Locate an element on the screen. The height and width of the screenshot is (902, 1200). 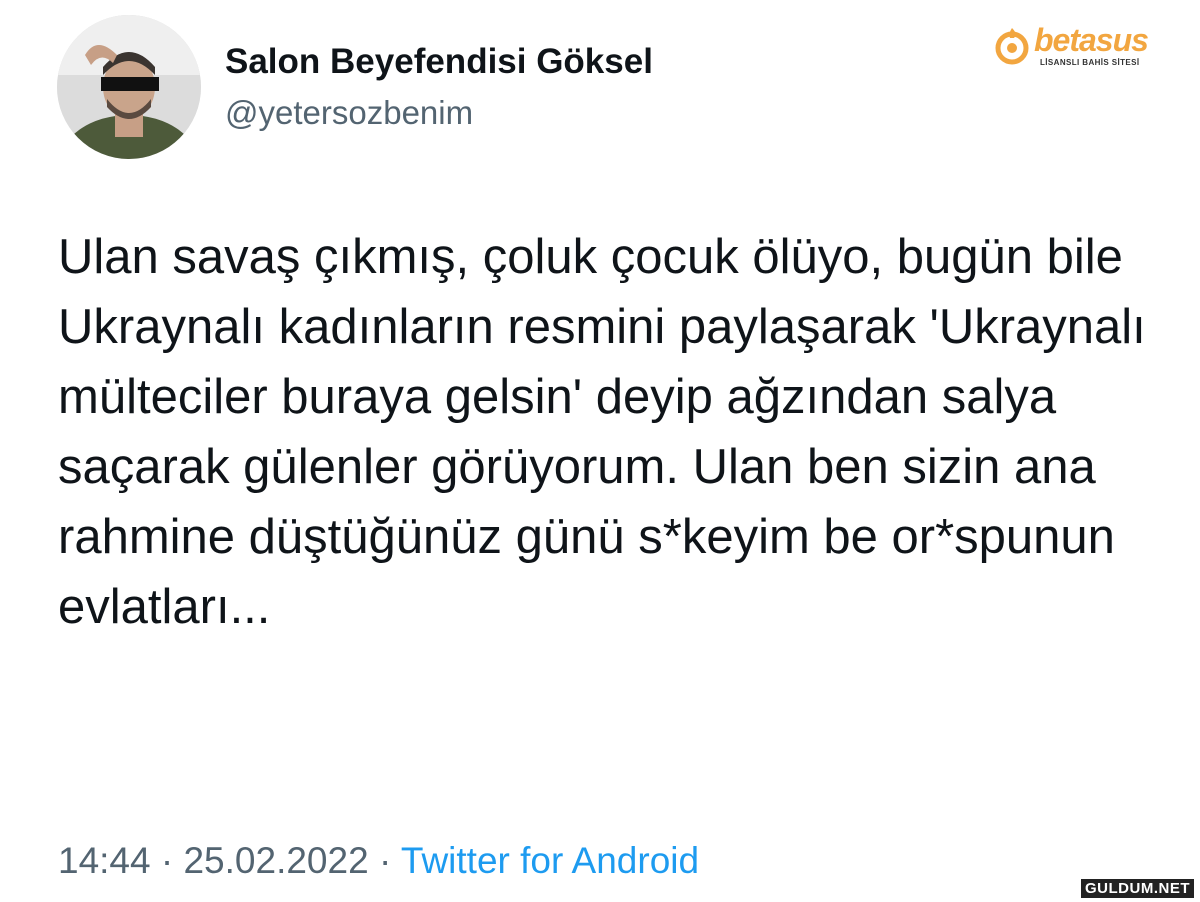
author-handle: @yetersozbenim is located at coordinates (349, 113).